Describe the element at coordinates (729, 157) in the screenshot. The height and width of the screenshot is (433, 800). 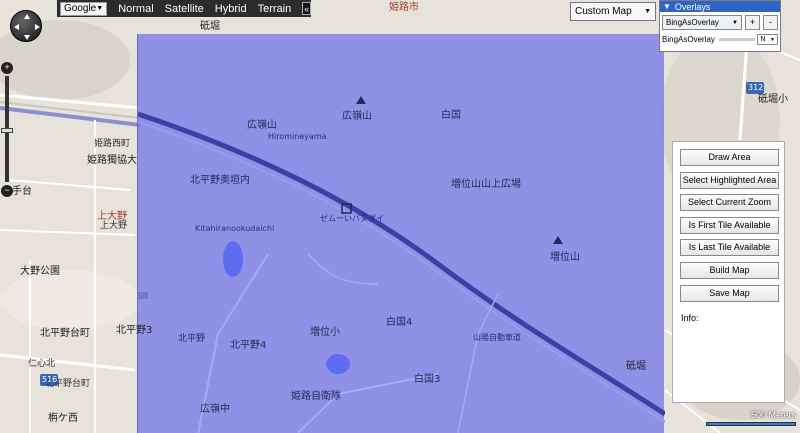
I see `draw-area-button: Draw Area` at that location.